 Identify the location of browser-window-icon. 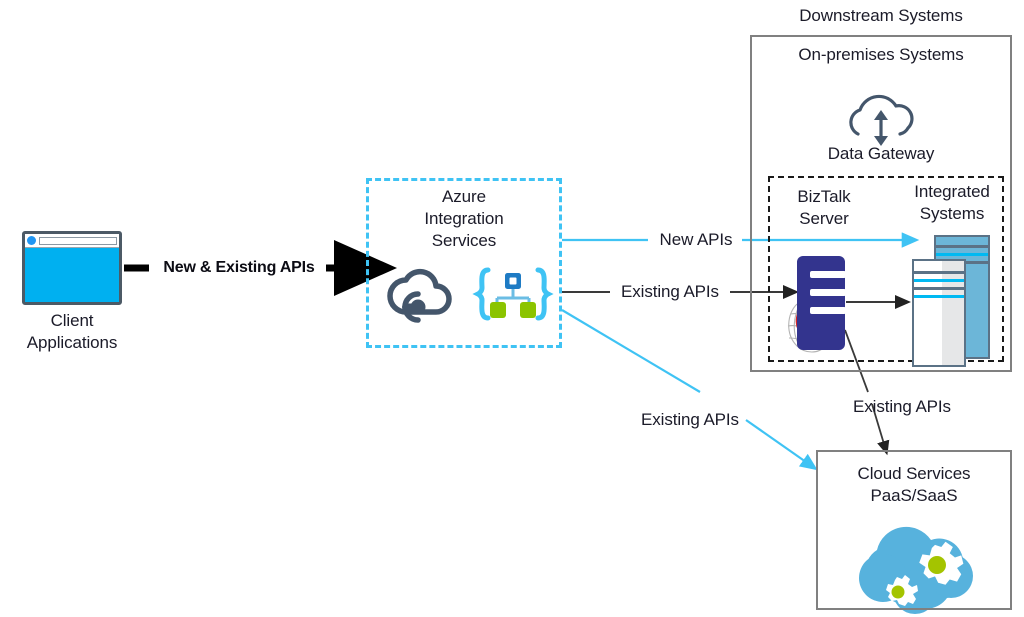
(72, 268).